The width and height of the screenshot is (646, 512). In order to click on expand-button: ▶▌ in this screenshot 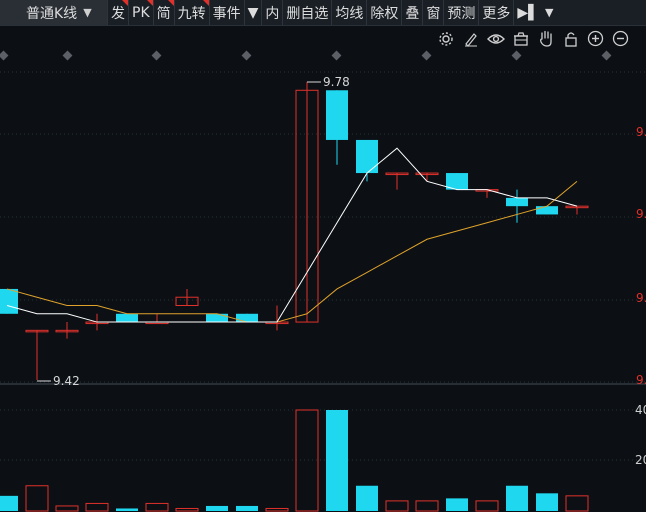, I will do `click(528, 12)`.